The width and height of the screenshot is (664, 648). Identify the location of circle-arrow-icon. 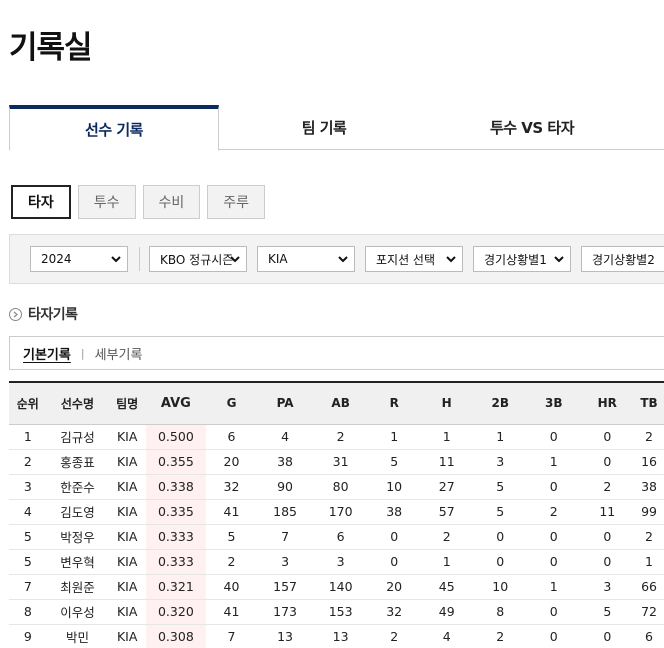
(15, 314).